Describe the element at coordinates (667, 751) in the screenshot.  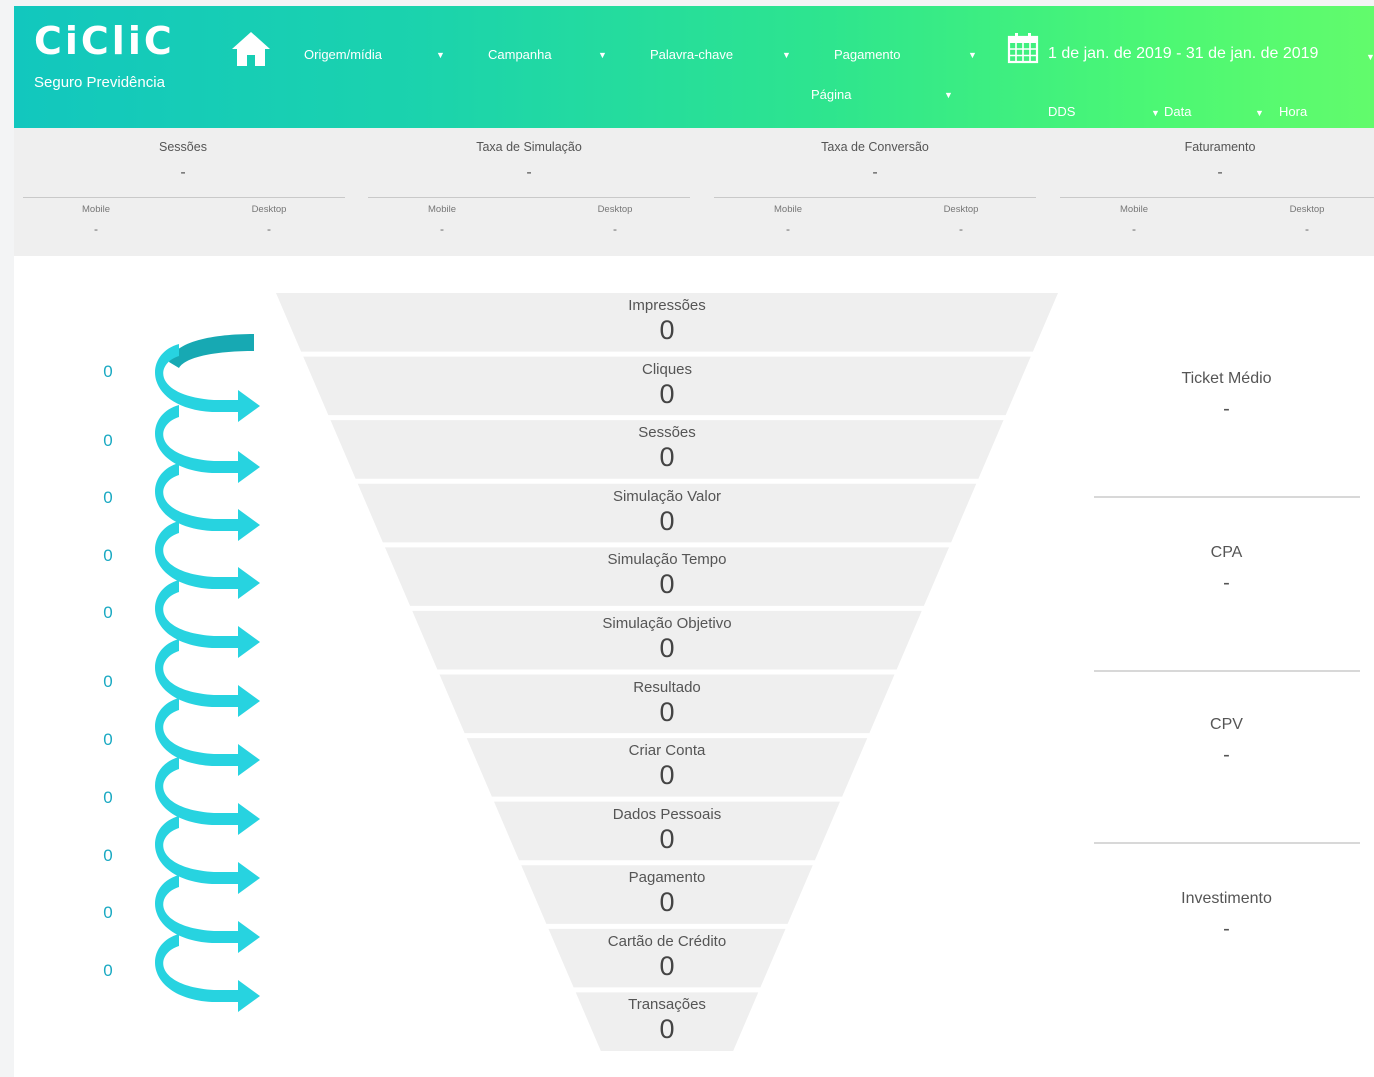
I see `funnel-stage-label: Criar Conta` at that location.